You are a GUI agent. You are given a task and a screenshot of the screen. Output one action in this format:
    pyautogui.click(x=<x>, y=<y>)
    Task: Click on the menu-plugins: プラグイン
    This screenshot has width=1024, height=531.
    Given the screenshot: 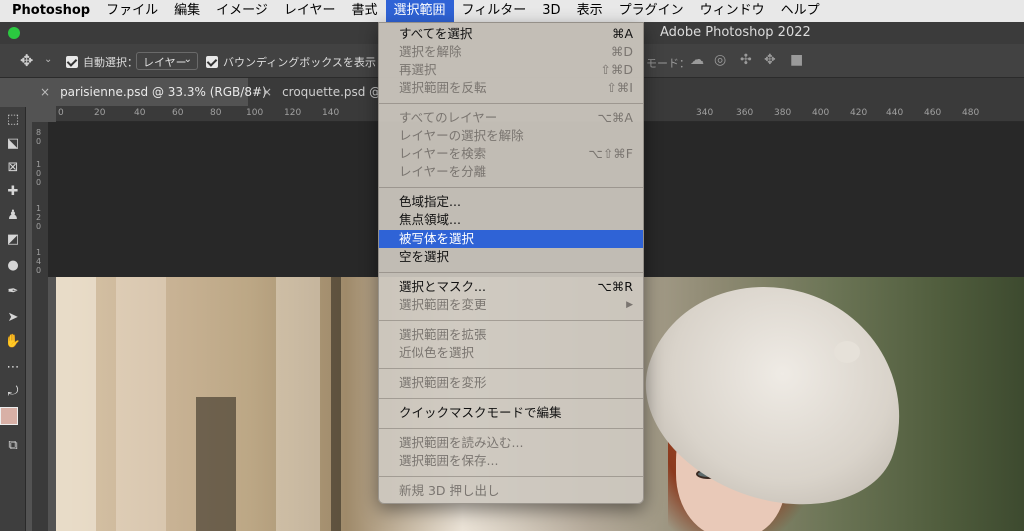 What is the action you would take?
    pyautogui.click(x=651, y=11)
    